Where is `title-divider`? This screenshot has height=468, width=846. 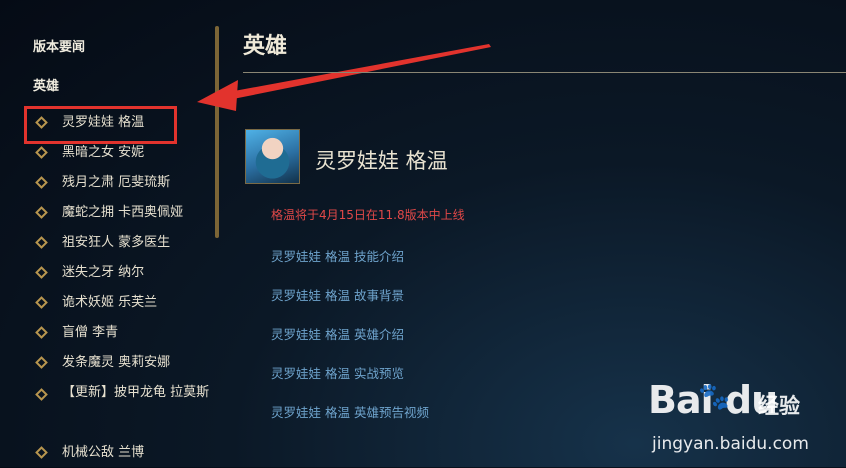 title-divider is located at coordinates (544, 72).